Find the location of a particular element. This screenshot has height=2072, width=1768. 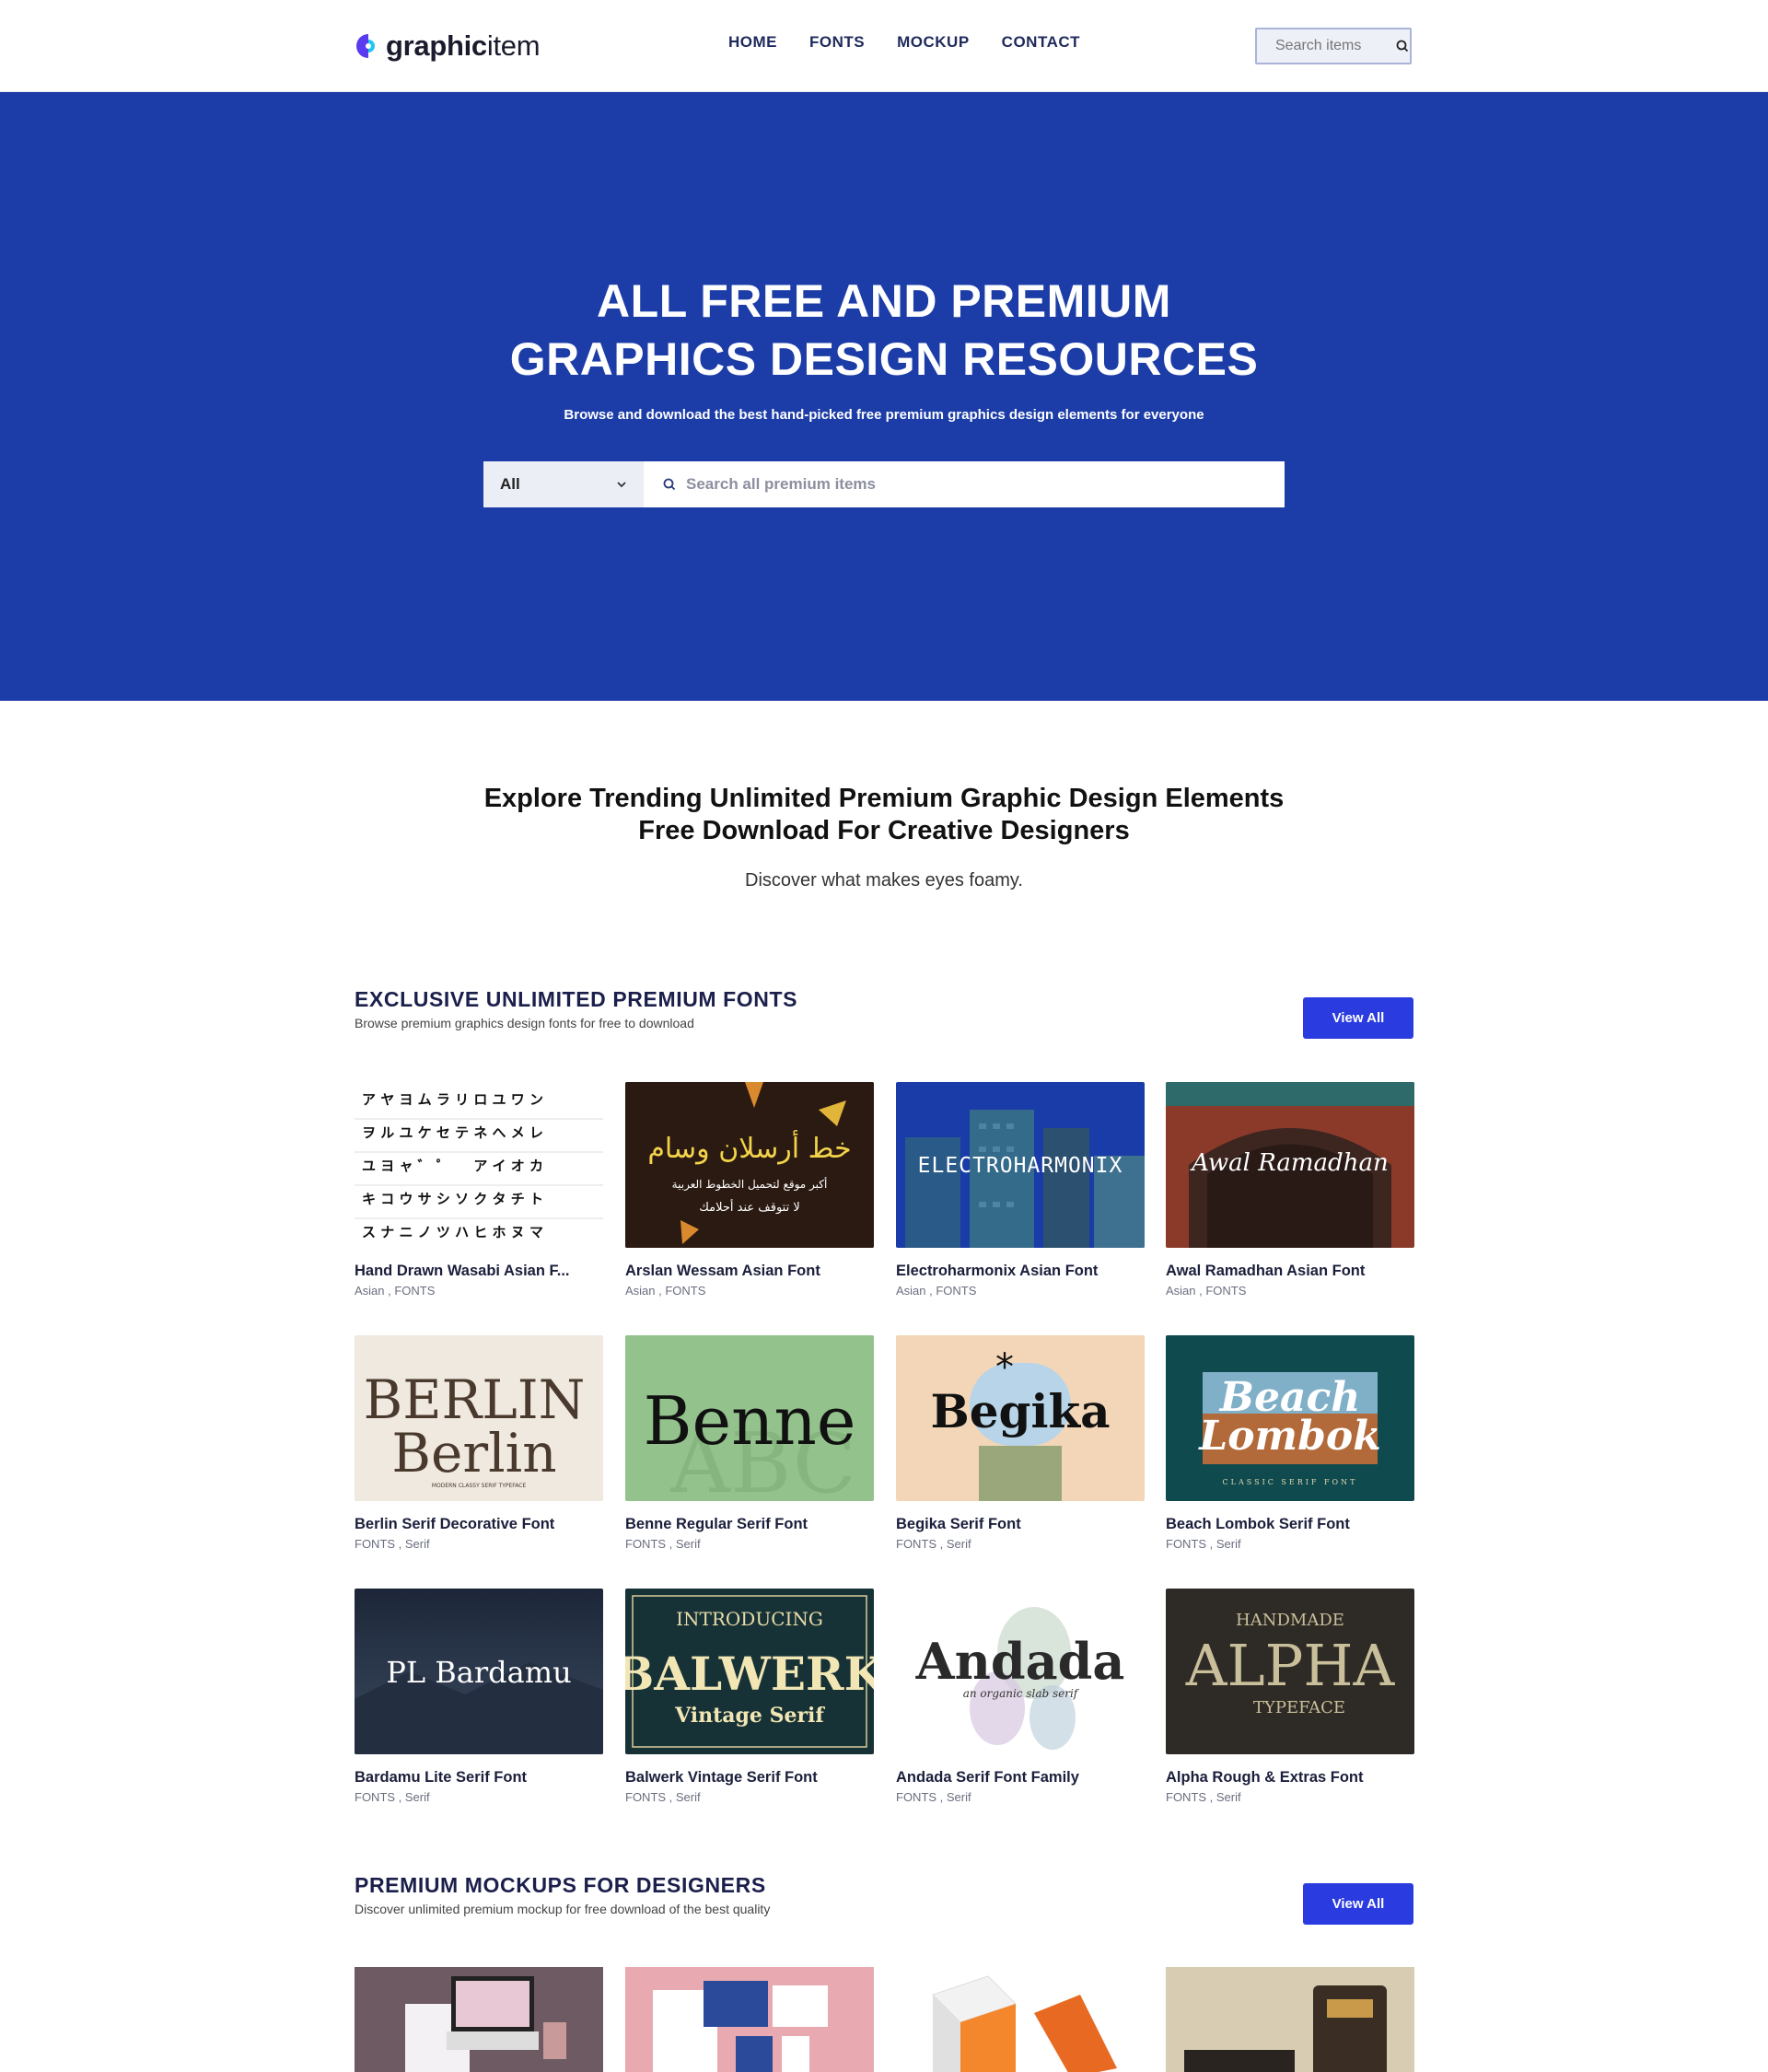

thumb-text: PL Bardamu is located at coordinates (478, 1672).